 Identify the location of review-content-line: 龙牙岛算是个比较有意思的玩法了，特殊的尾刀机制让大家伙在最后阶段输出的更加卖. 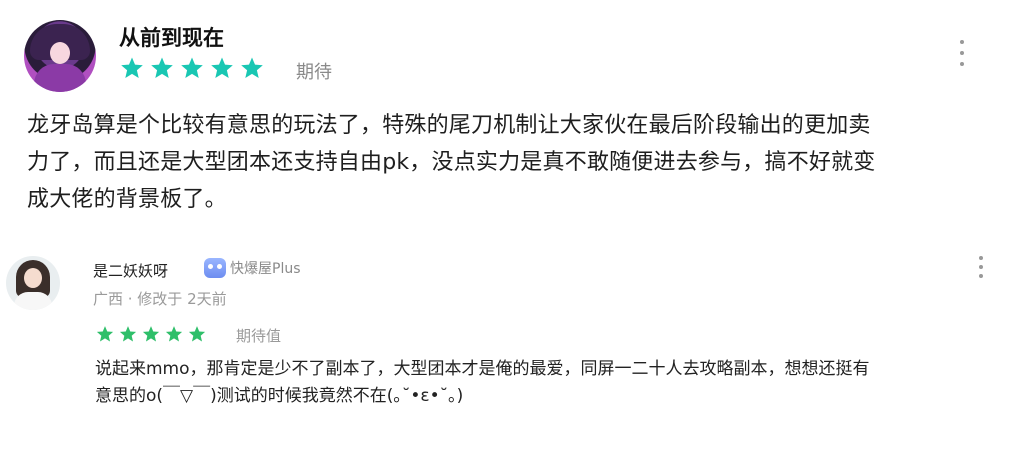
(449, 125).